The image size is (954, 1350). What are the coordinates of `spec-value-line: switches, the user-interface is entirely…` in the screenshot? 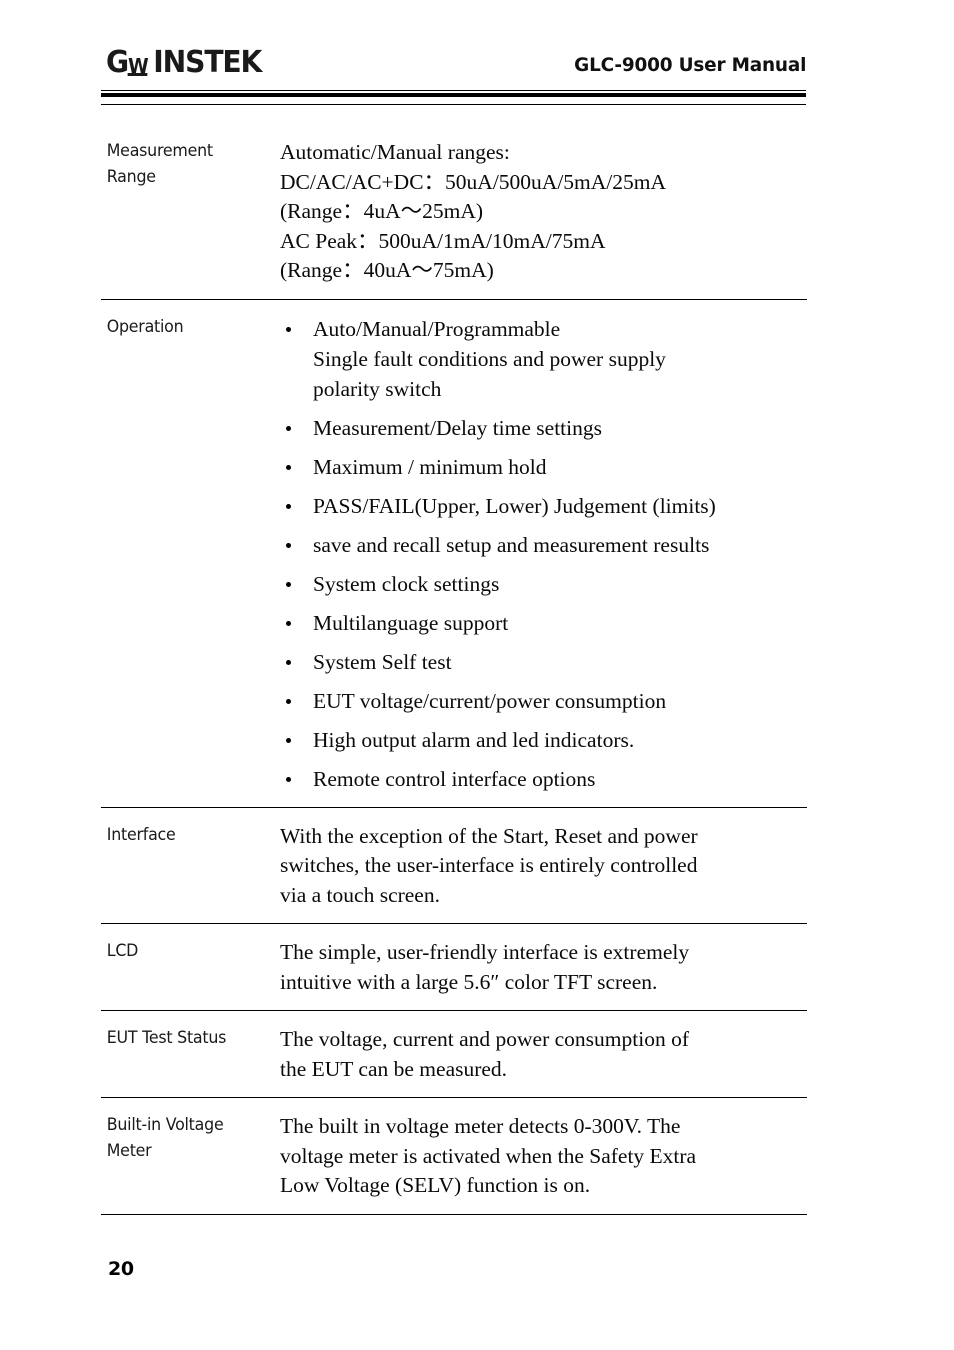 It's located at (489, 865).